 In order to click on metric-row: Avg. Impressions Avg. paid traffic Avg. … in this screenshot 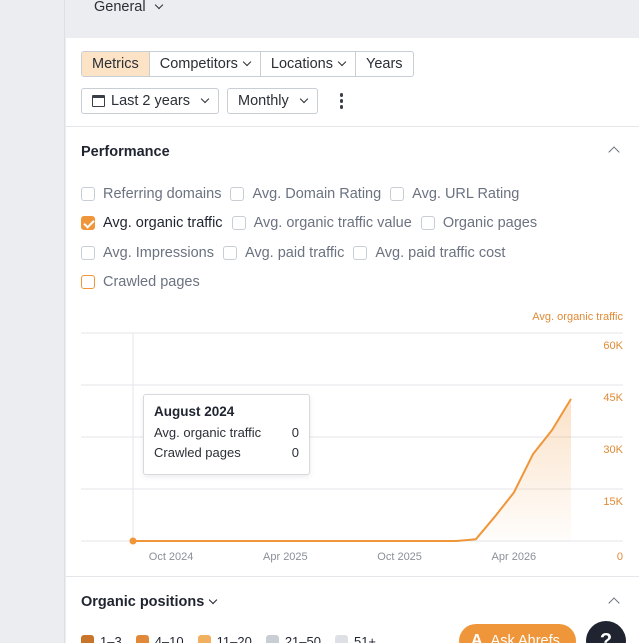, I will do `click(297, 253)`.